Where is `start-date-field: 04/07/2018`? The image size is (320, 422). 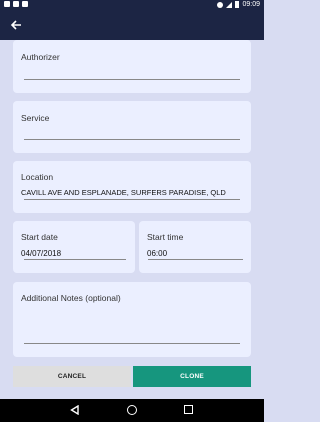 start-date-field: 04/07/2018 is located at coordinates (41, 253).